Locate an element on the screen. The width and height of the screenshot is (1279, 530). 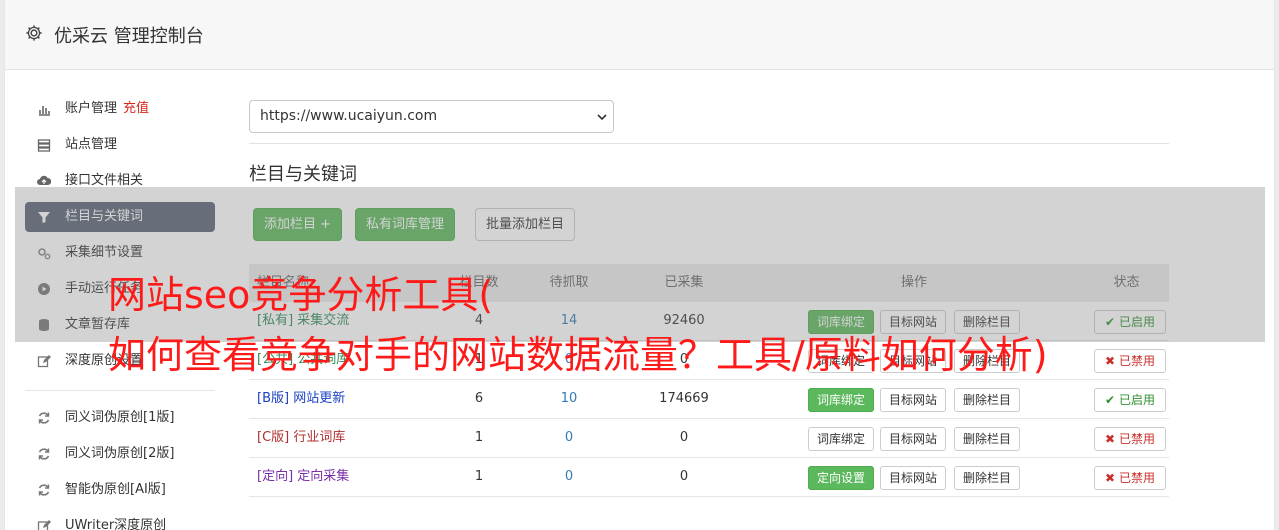
table-row: [C版] 行业词库 1 0 0 词库绑定 目标网站 删除栏目 ✖ 已禁用 is located at coordinates (709, 438).